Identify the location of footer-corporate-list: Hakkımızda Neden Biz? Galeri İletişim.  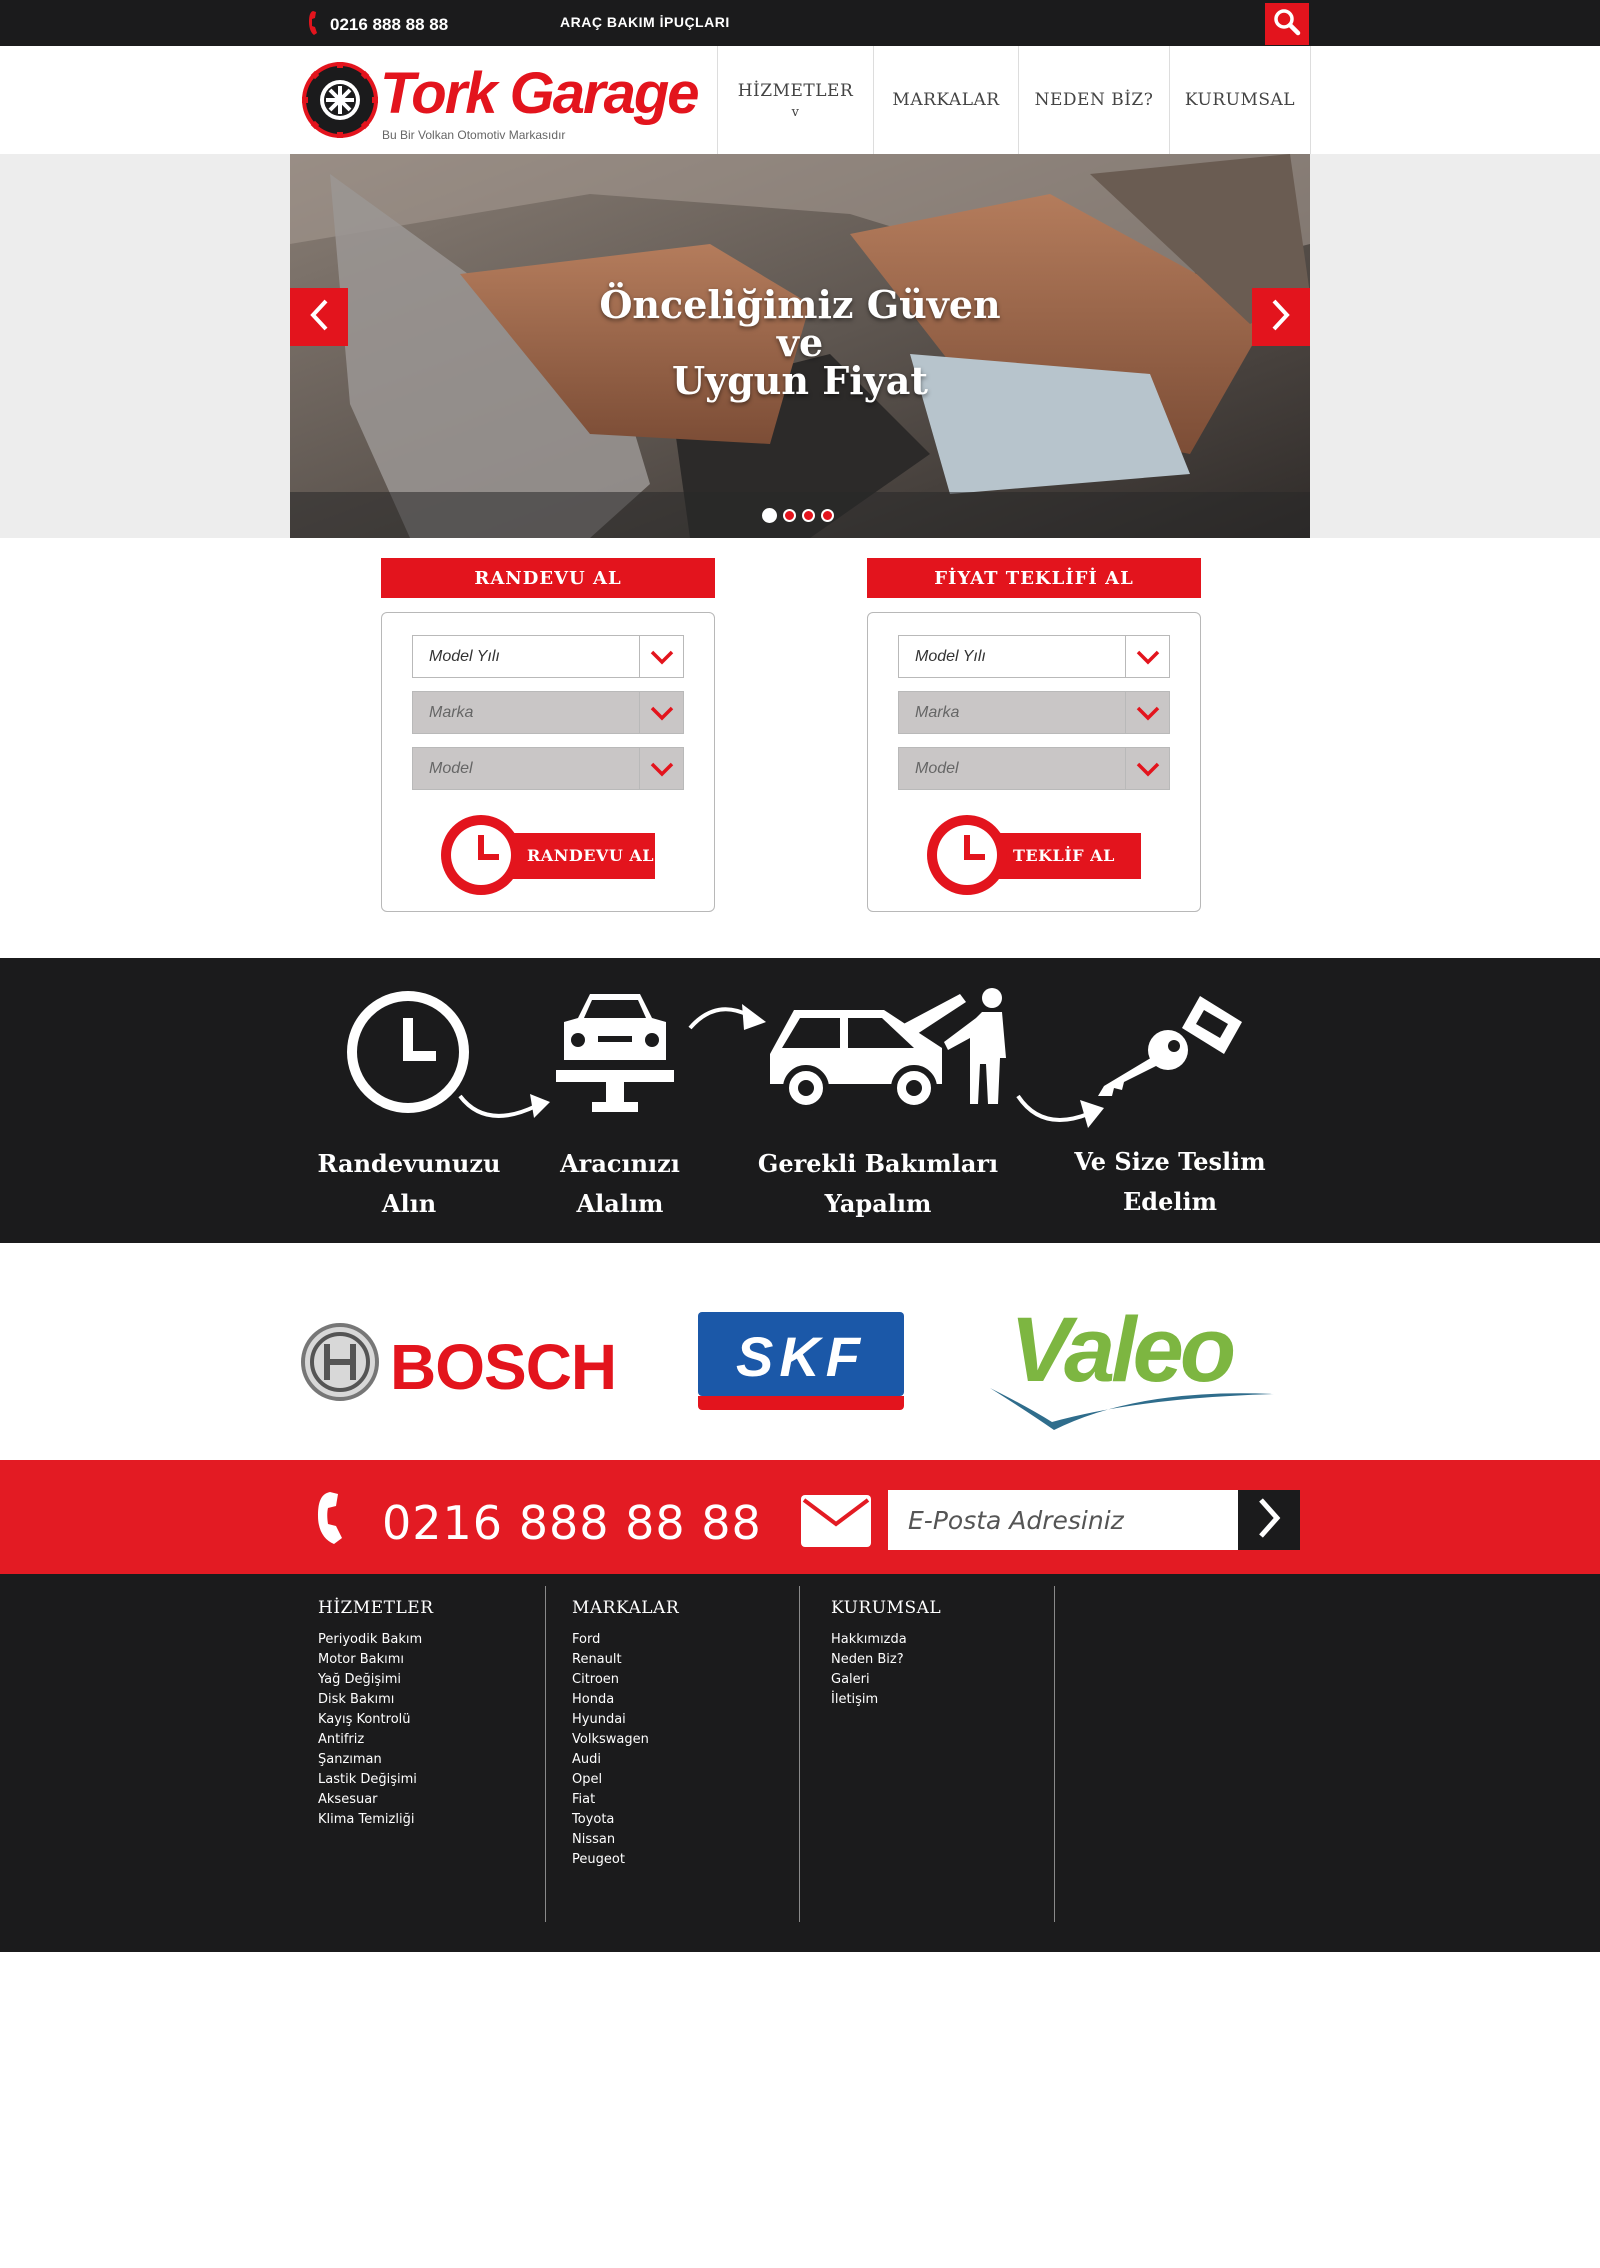
(886, 1670).